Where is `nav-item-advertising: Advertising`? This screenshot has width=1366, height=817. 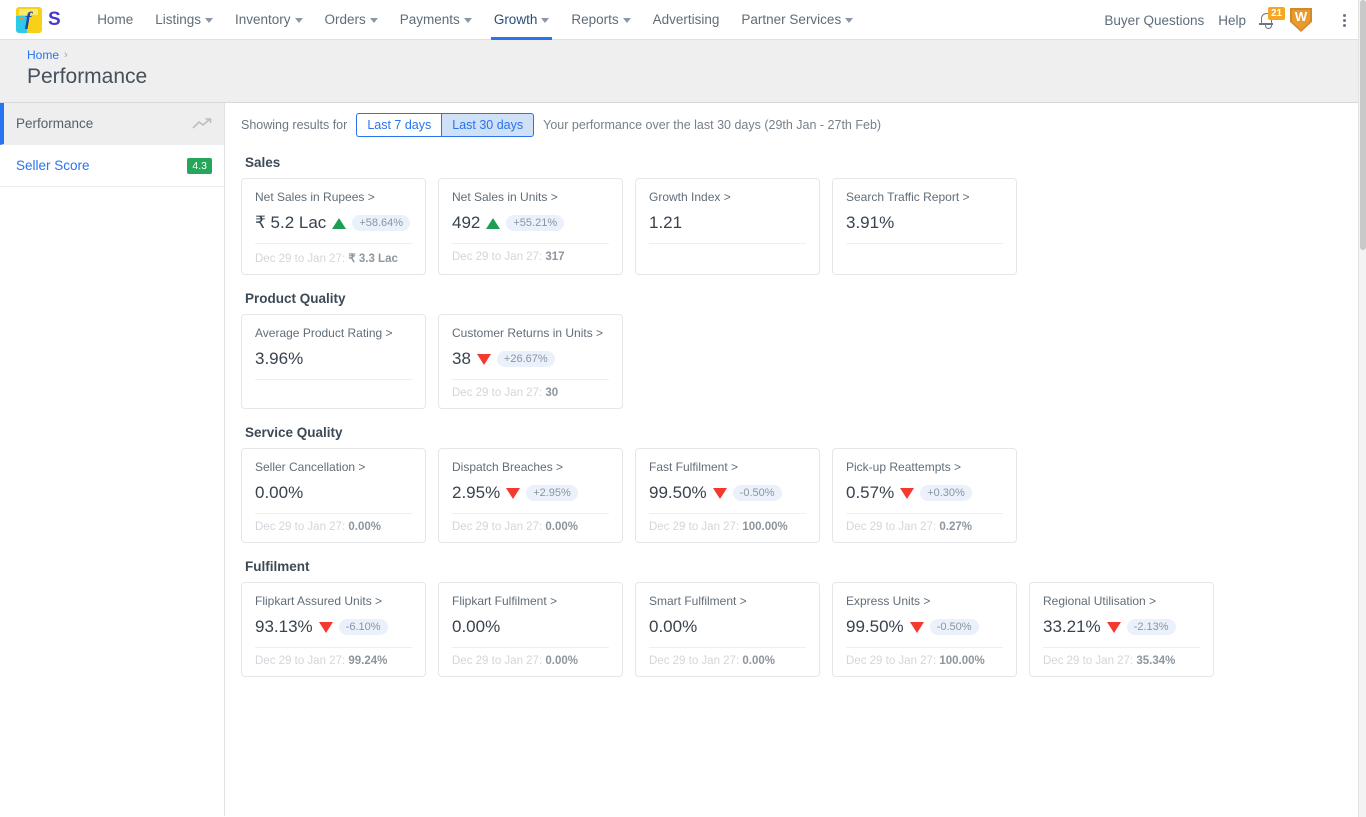
nav-item-advertising: Advertising is located at coordinates (686, 20).